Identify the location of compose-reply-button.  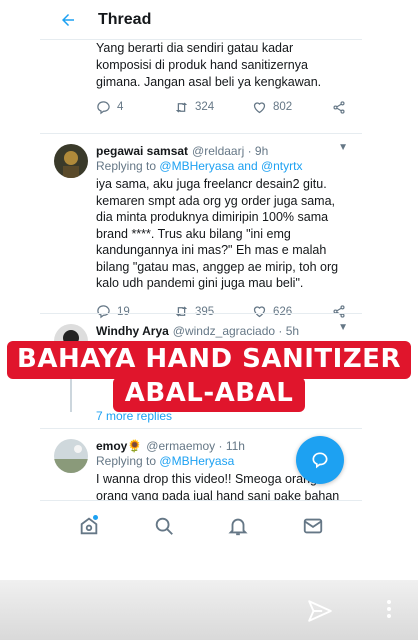
(320, 460).